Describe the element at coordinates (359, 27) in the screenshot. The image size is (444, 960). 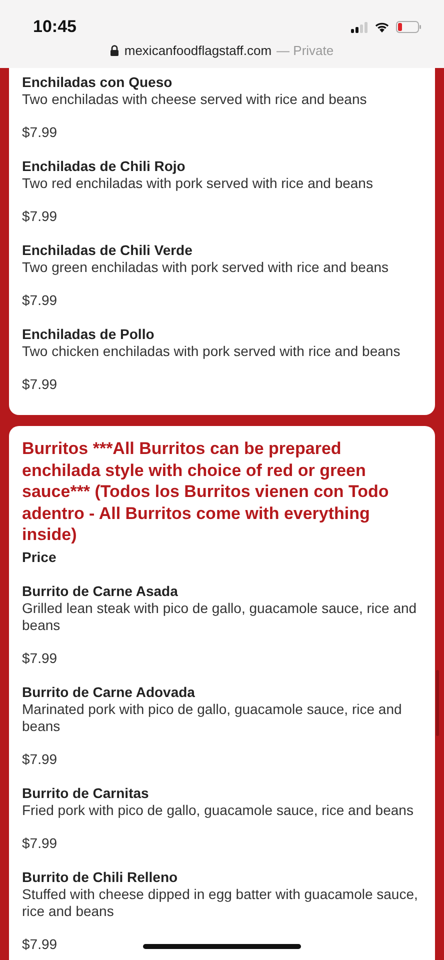
I see `signal-icon` at that location.